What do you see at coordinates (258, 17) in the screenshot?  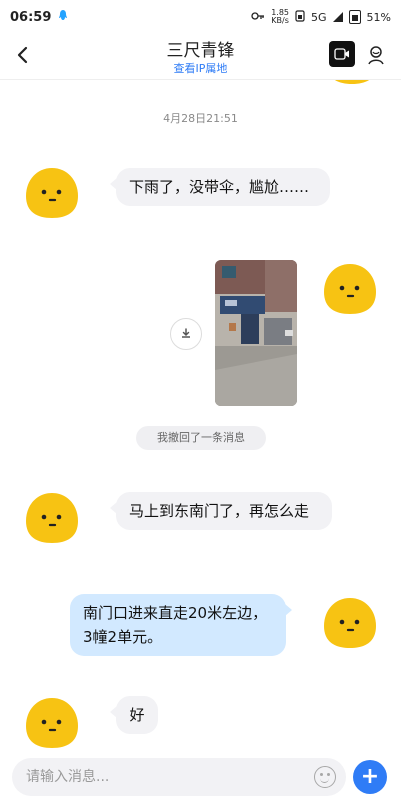 I see `key-icon` at bounding box center [258, 17].